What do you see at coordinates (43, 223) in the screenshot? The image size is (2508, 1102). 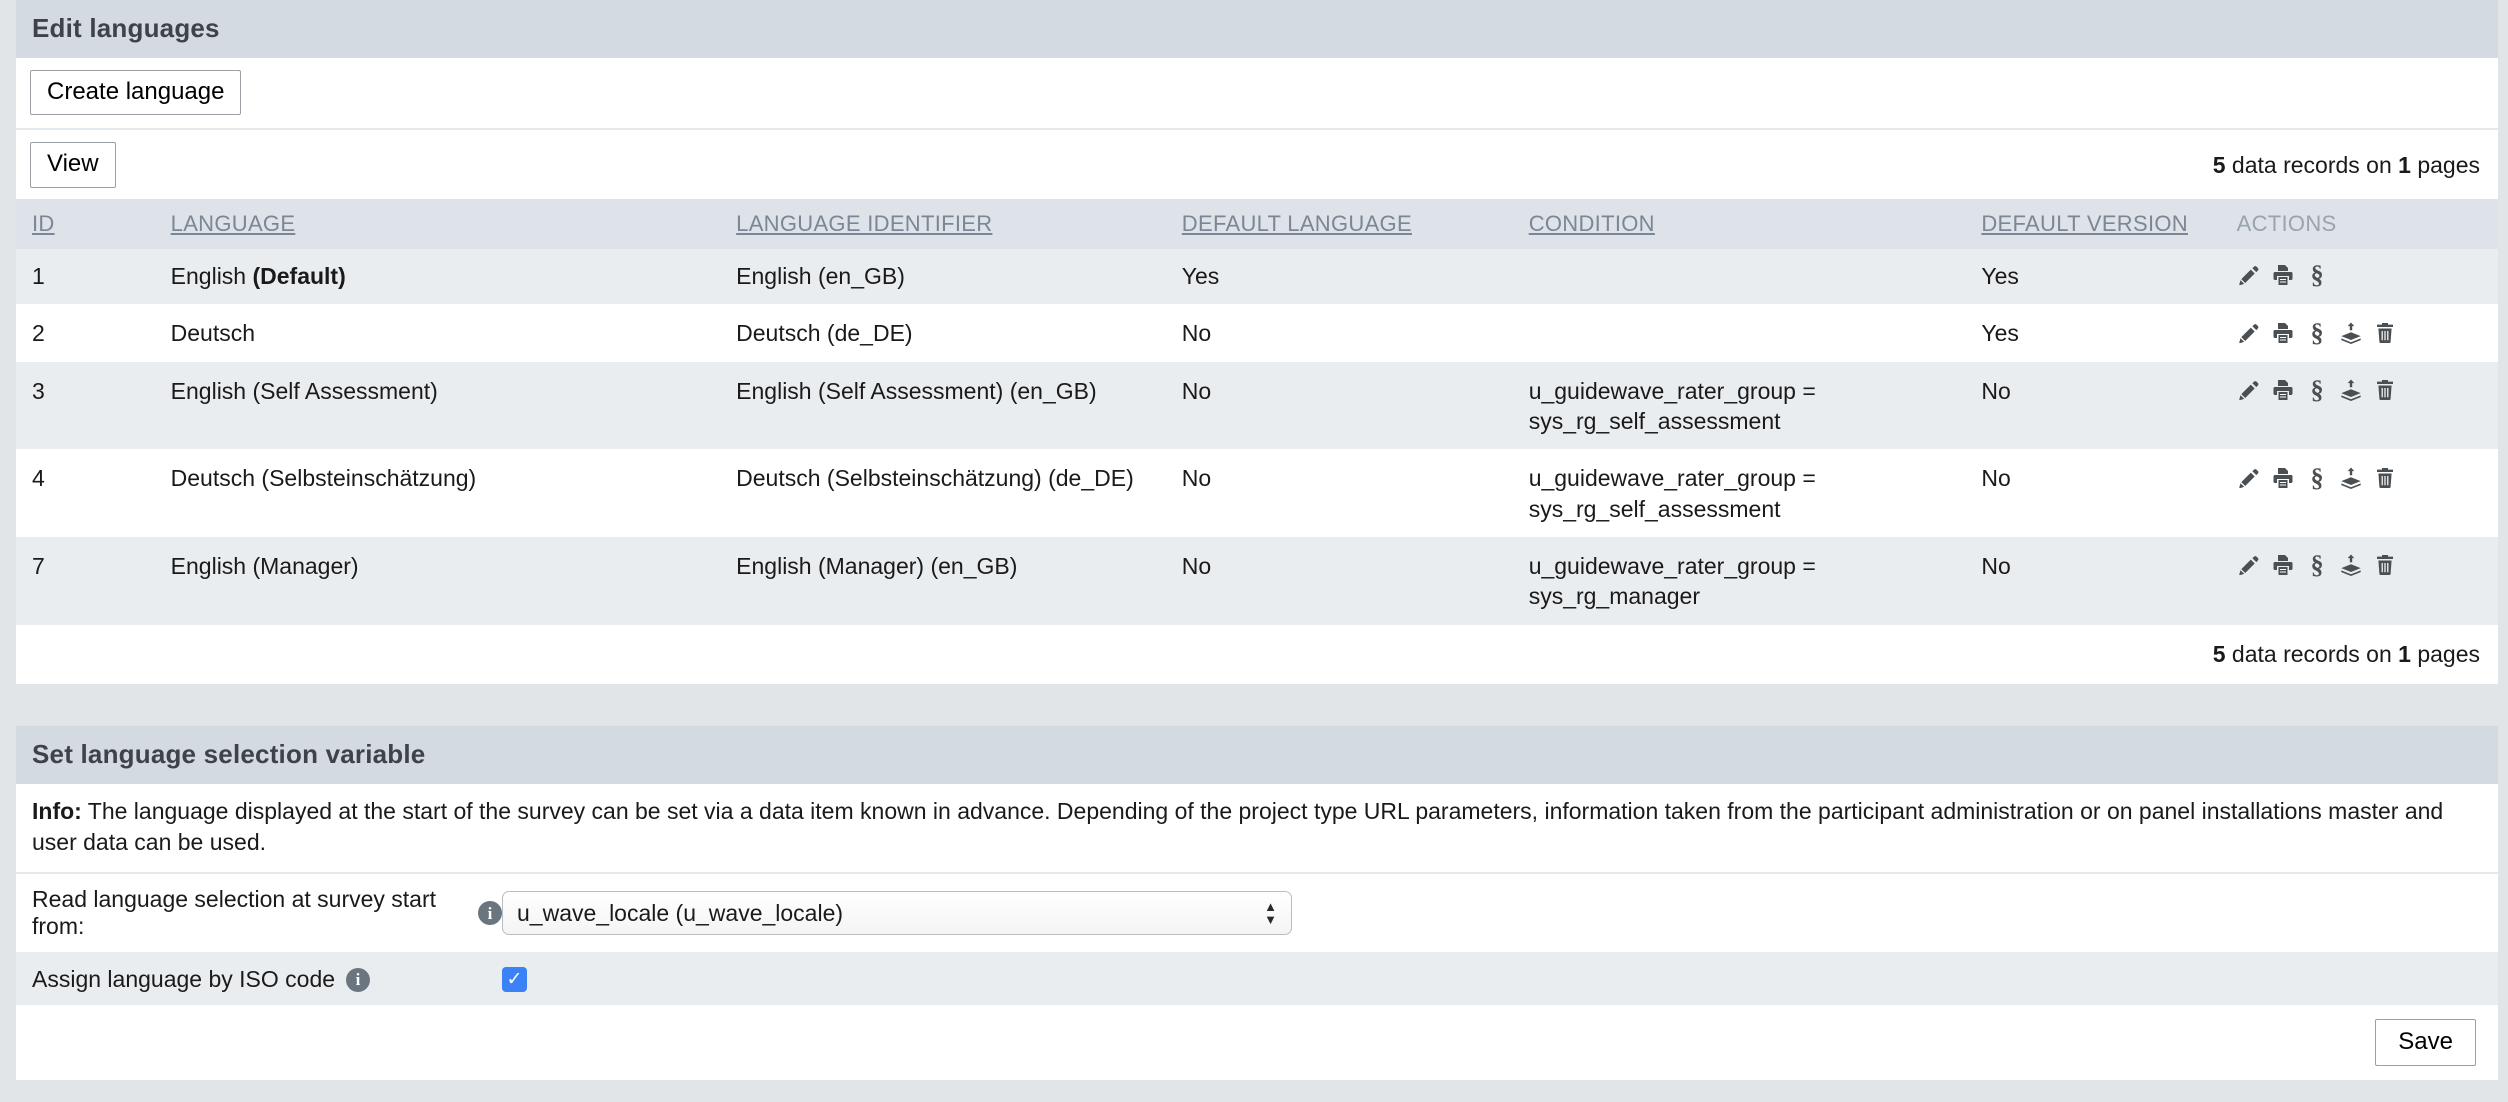 I see `header-id-label: ID` at bounding box center [43, 223].